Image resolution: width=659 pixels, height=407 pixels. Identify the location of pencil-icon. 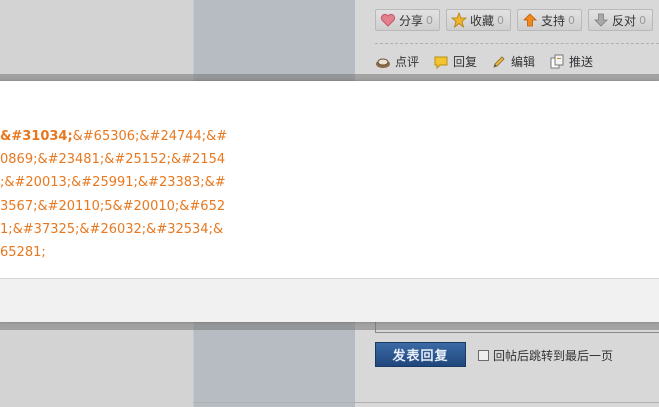
(499, 62).